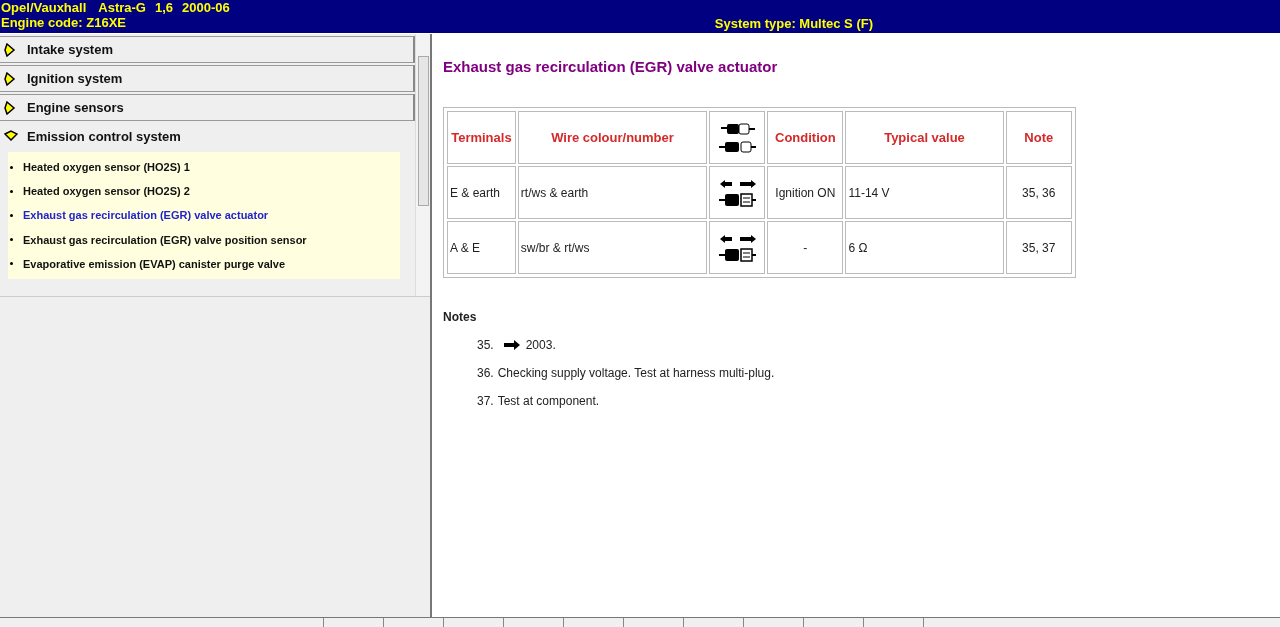 Image resolution: width=1280 pixels, height=627 pixels. Describe the element at coordinates (805, 247) in the screenshot. I see `table-cell: -` at that location.